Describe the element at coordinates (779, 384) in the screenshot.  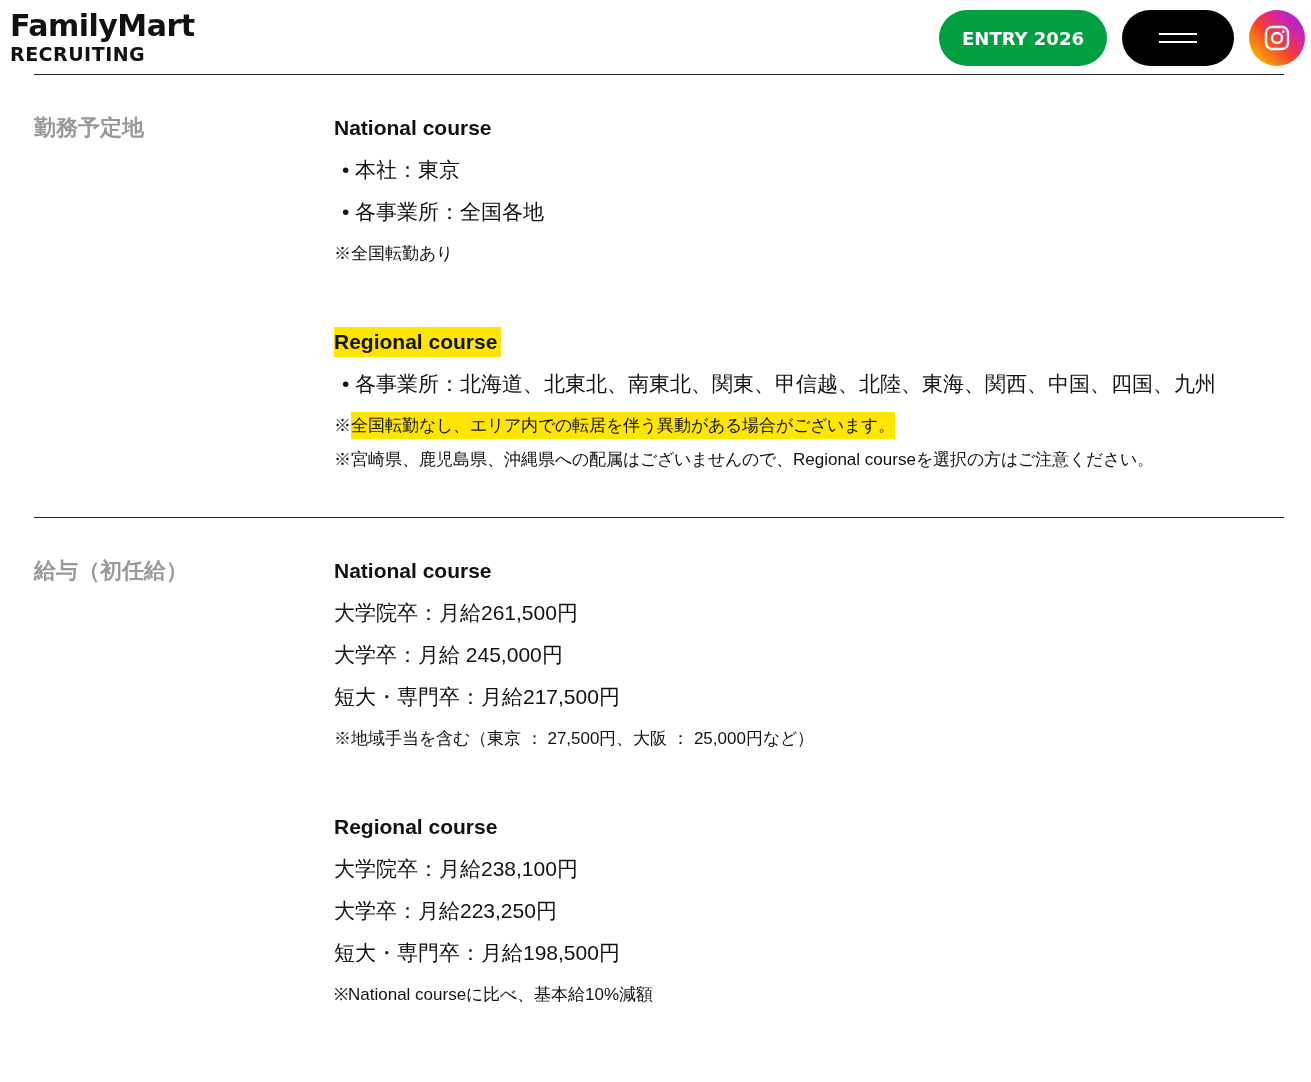
I see `location-item: • 各事業所：北海道、北東北、南東北、関東、甲信越、北陸、東海、関西、中国、四国、九州` at that location.